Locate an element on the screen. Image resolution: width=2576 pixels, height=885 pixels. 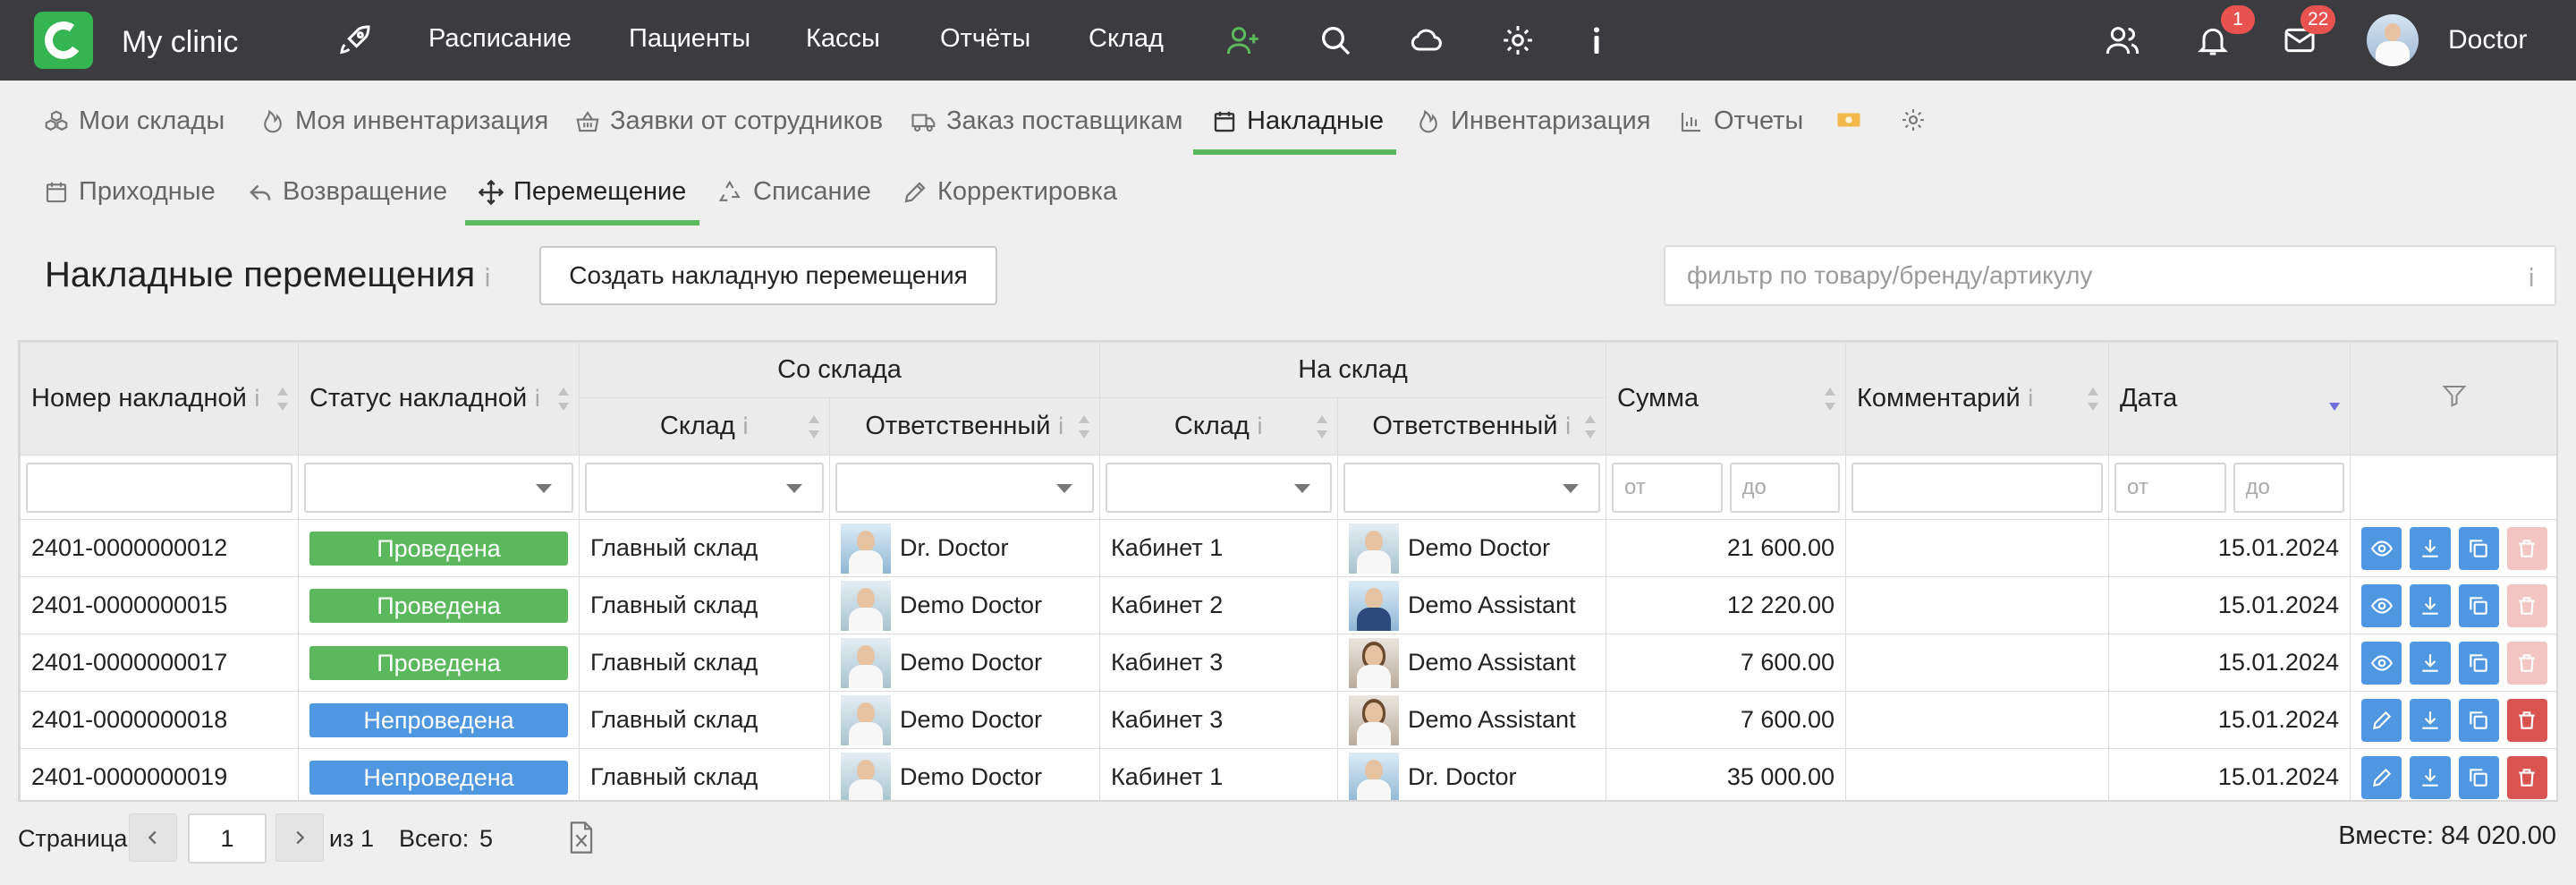
col-from-warehouse-header: Склад i is located at coordinates (704, 426).